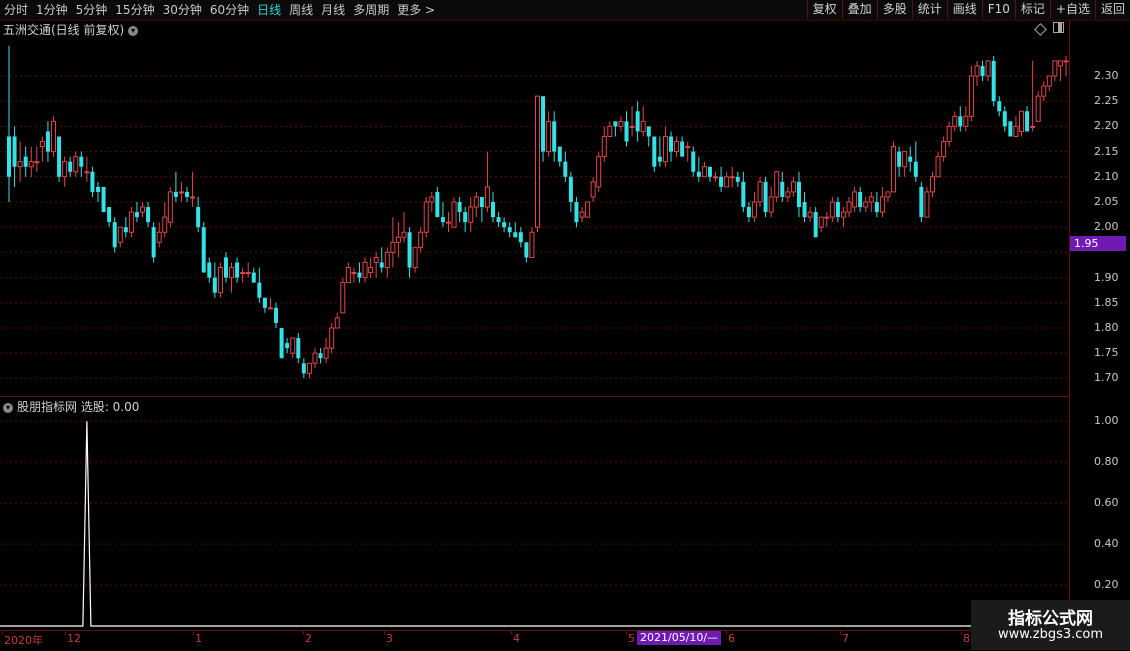 Image resolution: width=1130 pixels, height=651 pixels. I want to click on price-tick-label: 1.85, so click(1106, 302).